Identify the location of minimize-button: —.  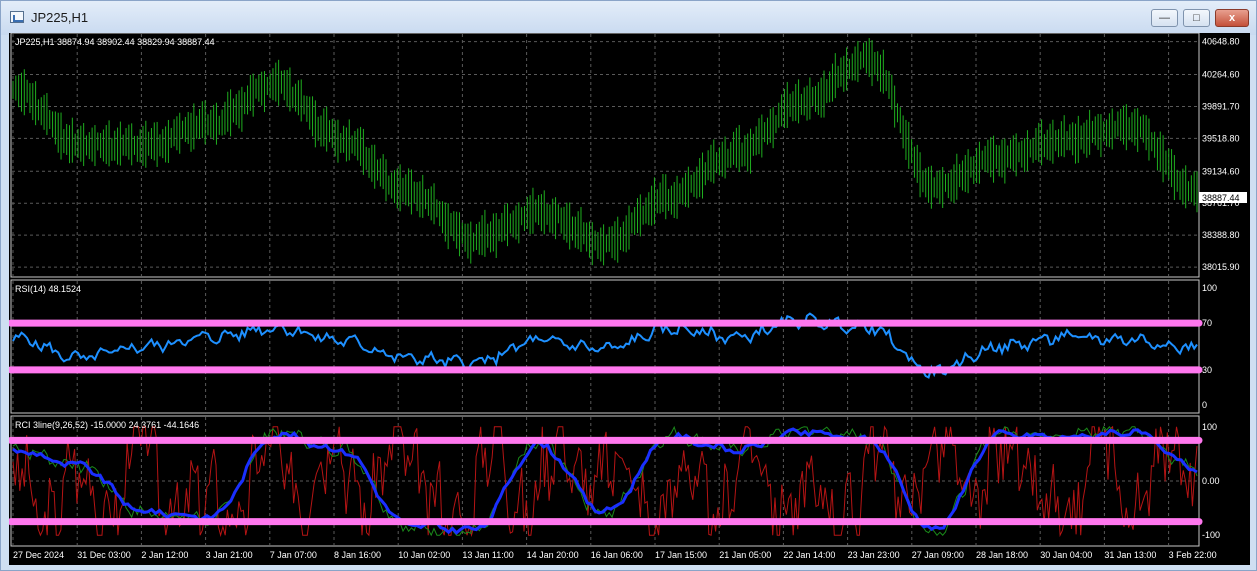
(1164, 18).